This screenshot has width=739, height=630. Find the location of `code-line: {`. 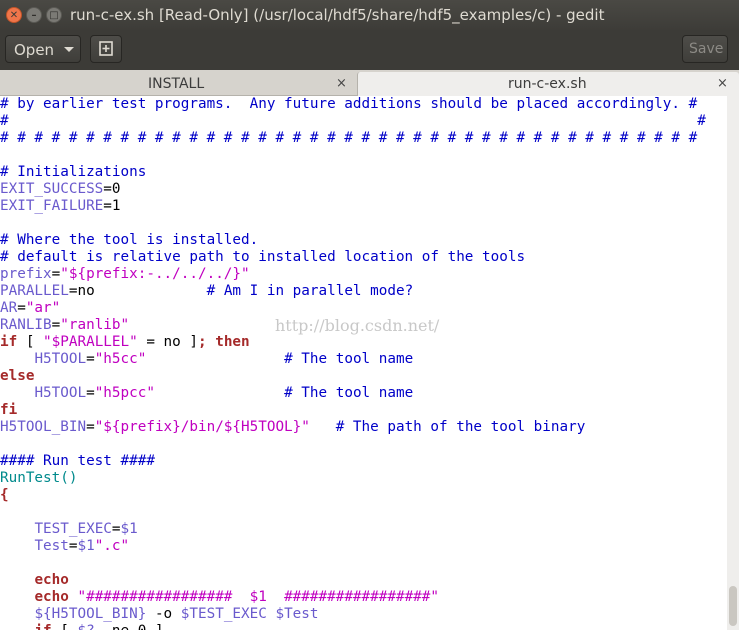

code-line: { is located at coordinates (4, 495).